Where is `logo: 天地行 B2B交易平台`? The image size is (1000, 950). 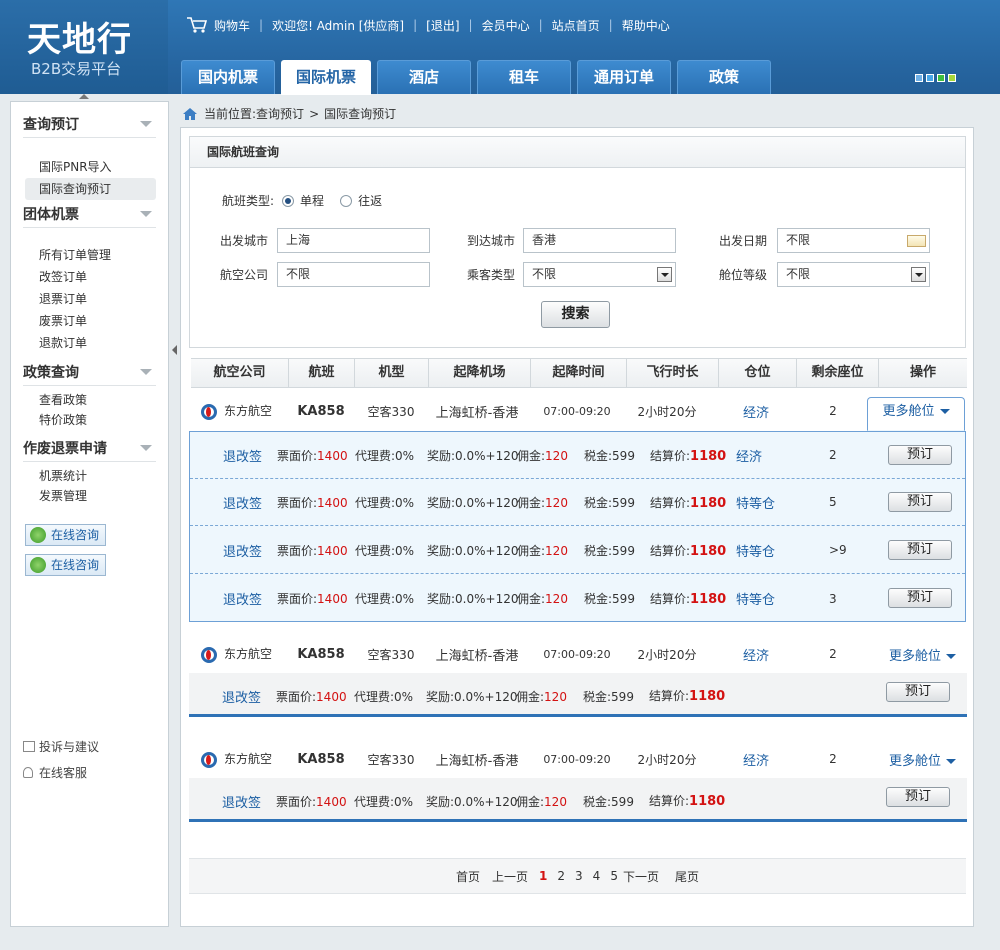
logo: 天地行 B2B交易平台 is located at coordinates (84, 47).